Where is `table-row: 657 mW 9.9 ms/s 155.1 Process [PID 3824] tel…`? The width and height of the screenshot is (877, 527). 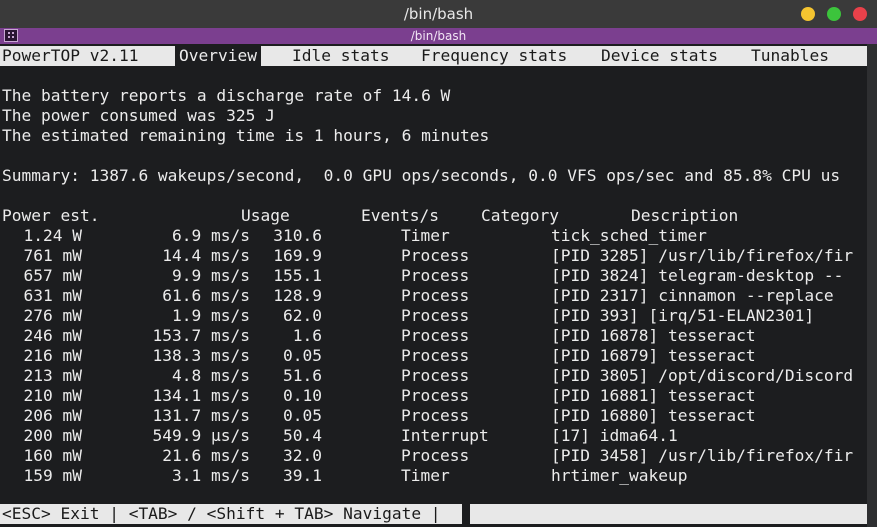 table-row: 657 mW 9.9 ms/s 155.1 Process [PID 3824] tel… is located at coordinates (433, 276).